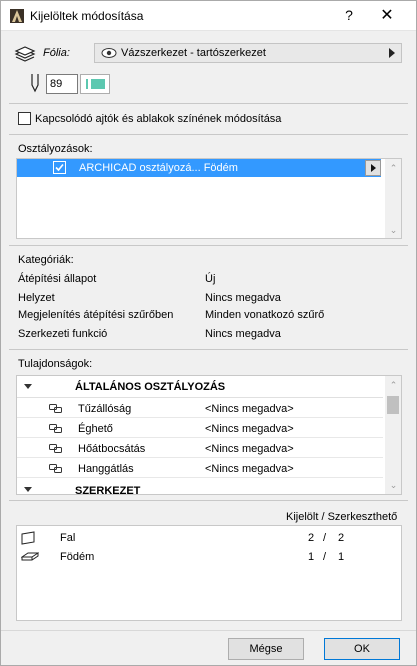  Describe the element at coordinates (109, 53) in the screenshot. I see `layer-visible-icon` at that location.